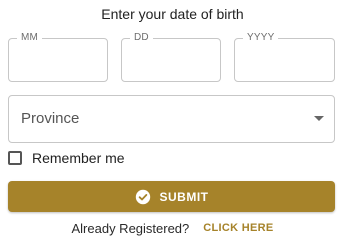 The image size is (345, 243). What do you see at coordinates (261, 37) in the screenshot?
I see `year-label: YYYY` at bounding box center [261, 37].